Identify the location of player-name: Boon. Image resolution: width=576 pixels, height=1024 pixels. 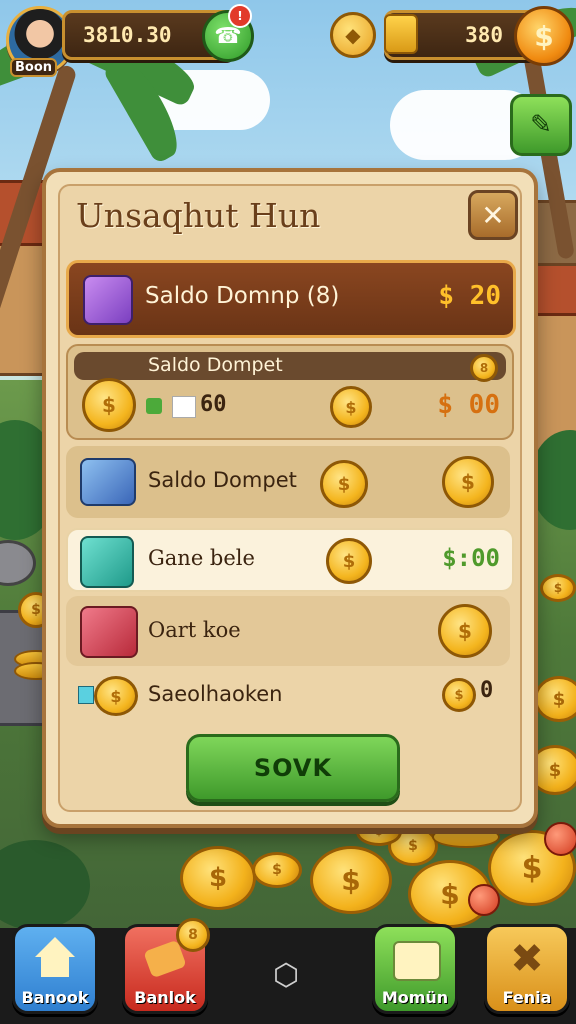
(34, 67).